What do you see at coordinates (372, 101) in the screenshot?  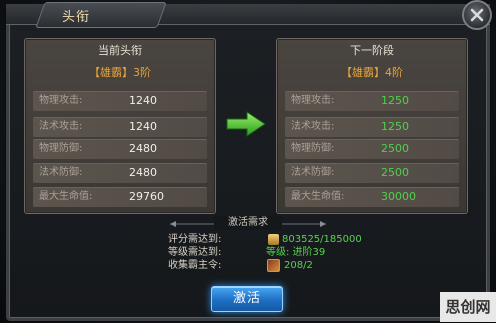 I see `stat-row: 物理攻击: 1250` at bounding box center [372, 101].